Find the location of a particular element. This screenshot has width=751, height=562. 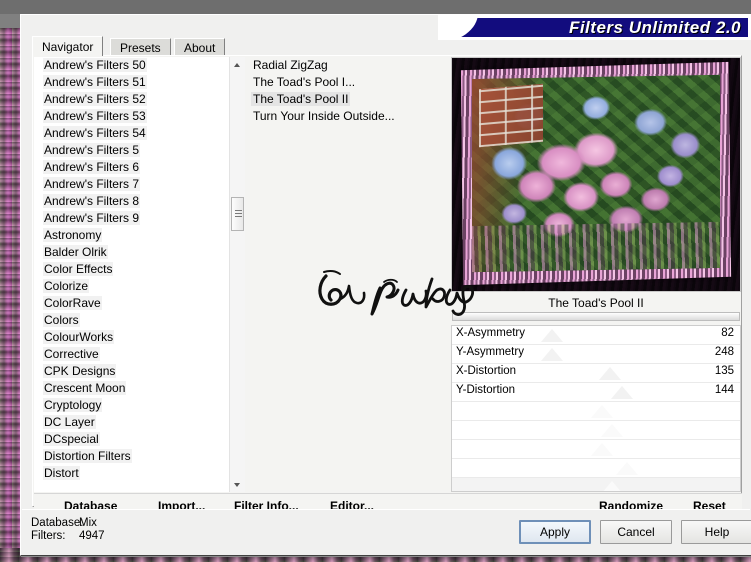

parameter-name: Y-Distortion is located at coordinates (486, 390).